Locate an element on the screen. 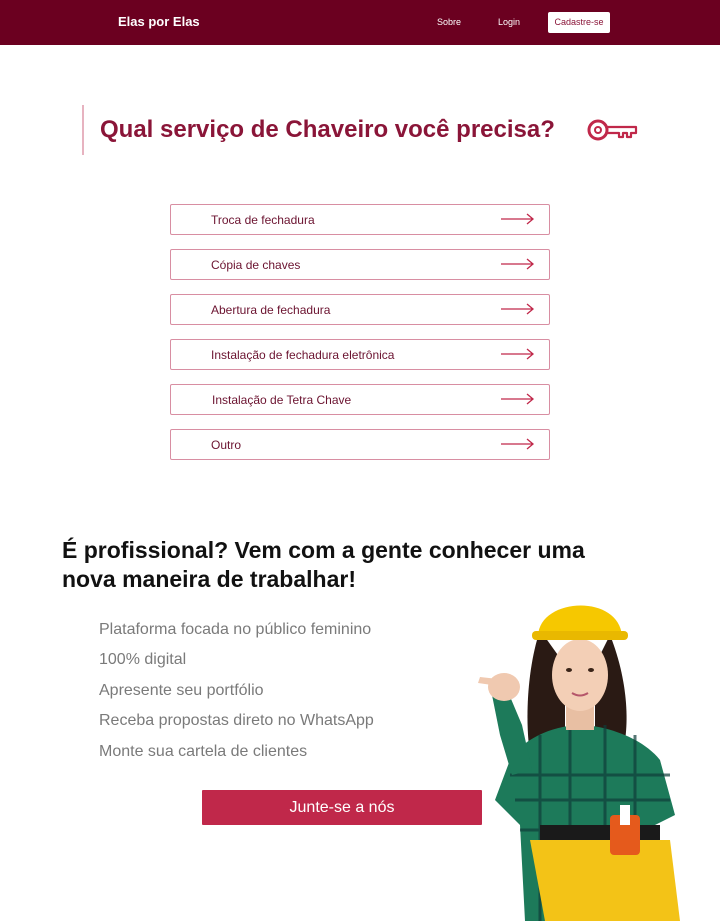  service-option-fechadura-eletronica: Instalação de fechadura eletrônica is located at coordinates (360, 354).